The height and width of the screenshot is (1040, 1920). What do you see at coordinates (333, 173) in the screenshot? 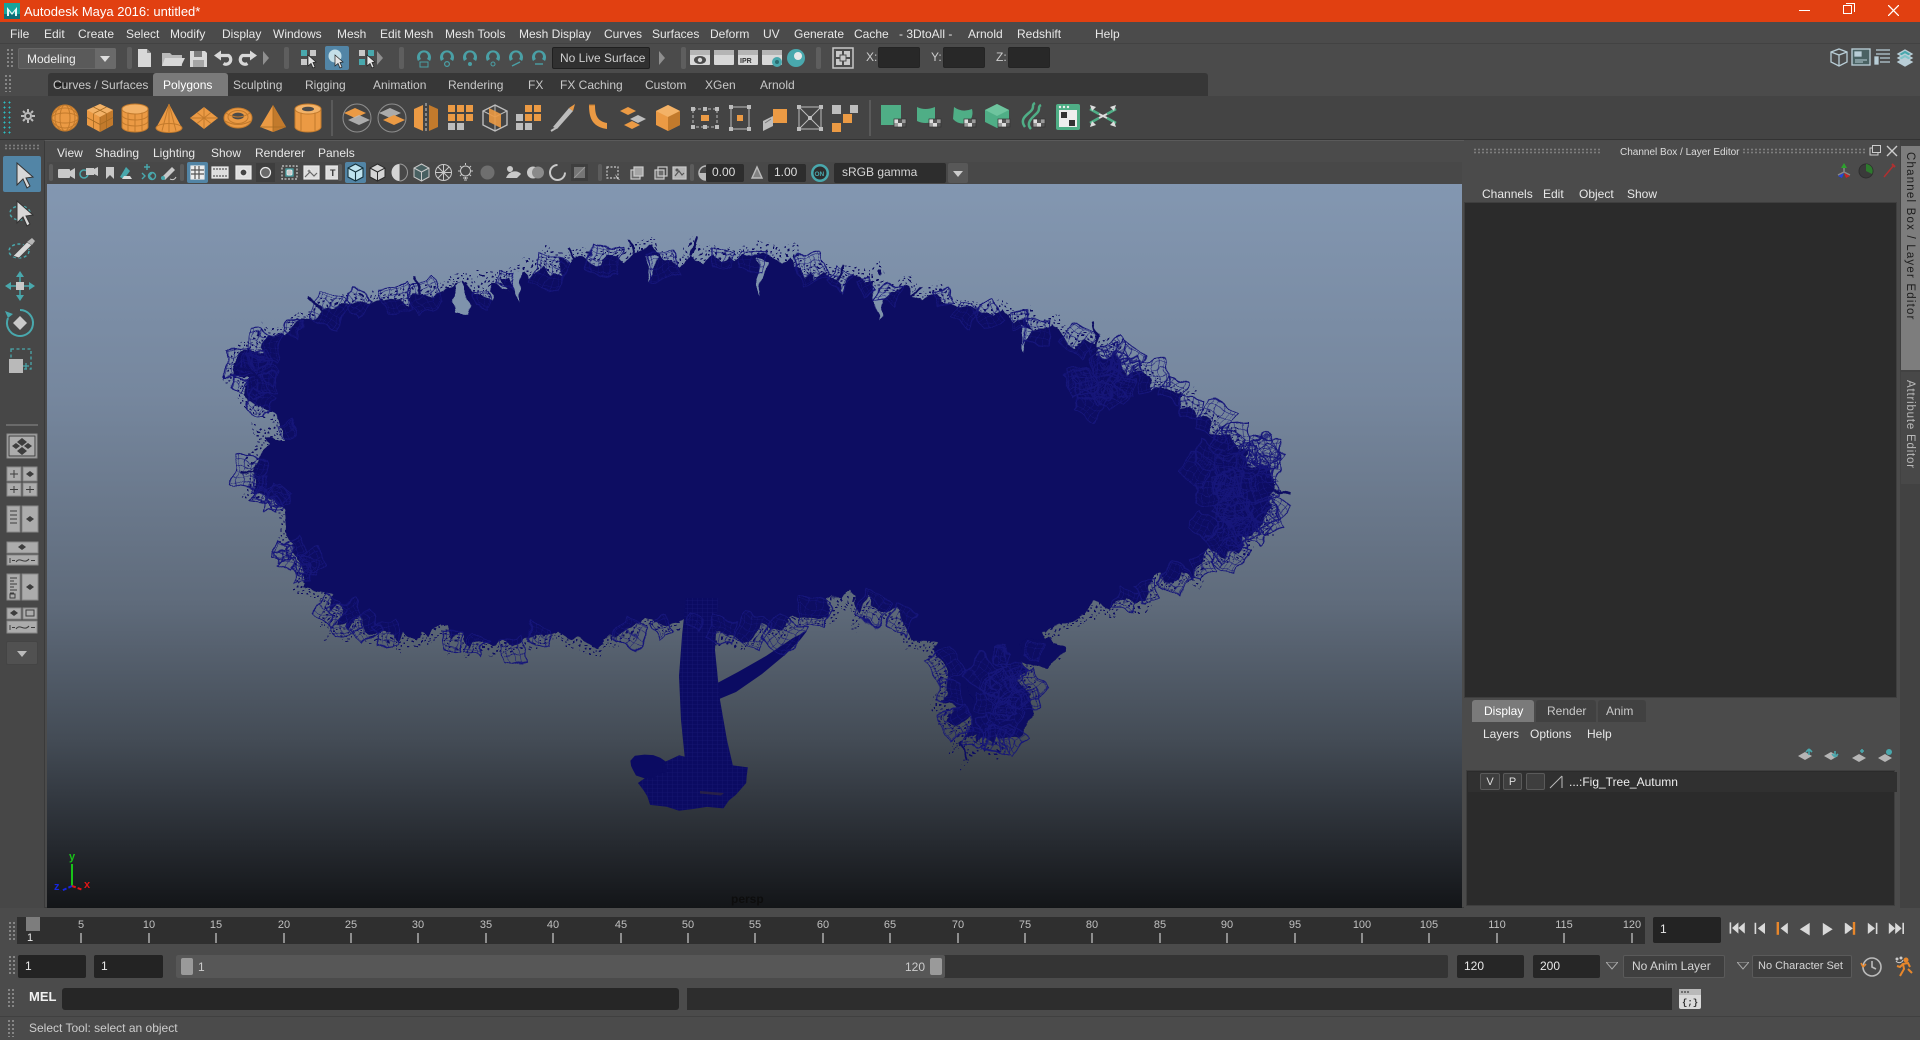
I see `svg-text: T` at bounding box center [333, 173].